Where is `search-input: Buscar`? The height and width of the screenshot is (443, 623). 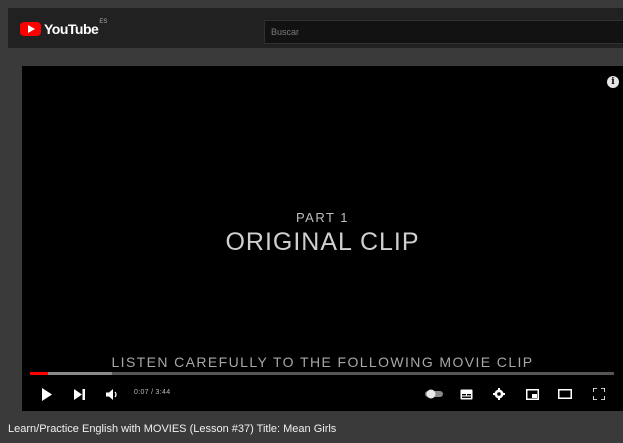 search-input: Buscar is located at coordinates (443, 32).